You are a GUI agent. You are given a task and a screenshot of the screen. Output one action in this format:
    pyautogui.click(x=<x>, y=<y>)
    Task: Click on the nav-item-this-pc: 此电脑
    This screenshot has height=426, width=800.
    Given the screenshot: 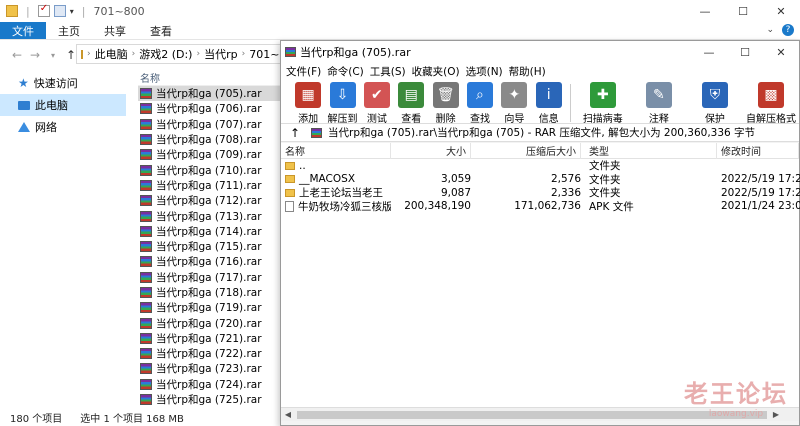 What is the action you would take?
    pyautogui.click(x=63, y=105)
    